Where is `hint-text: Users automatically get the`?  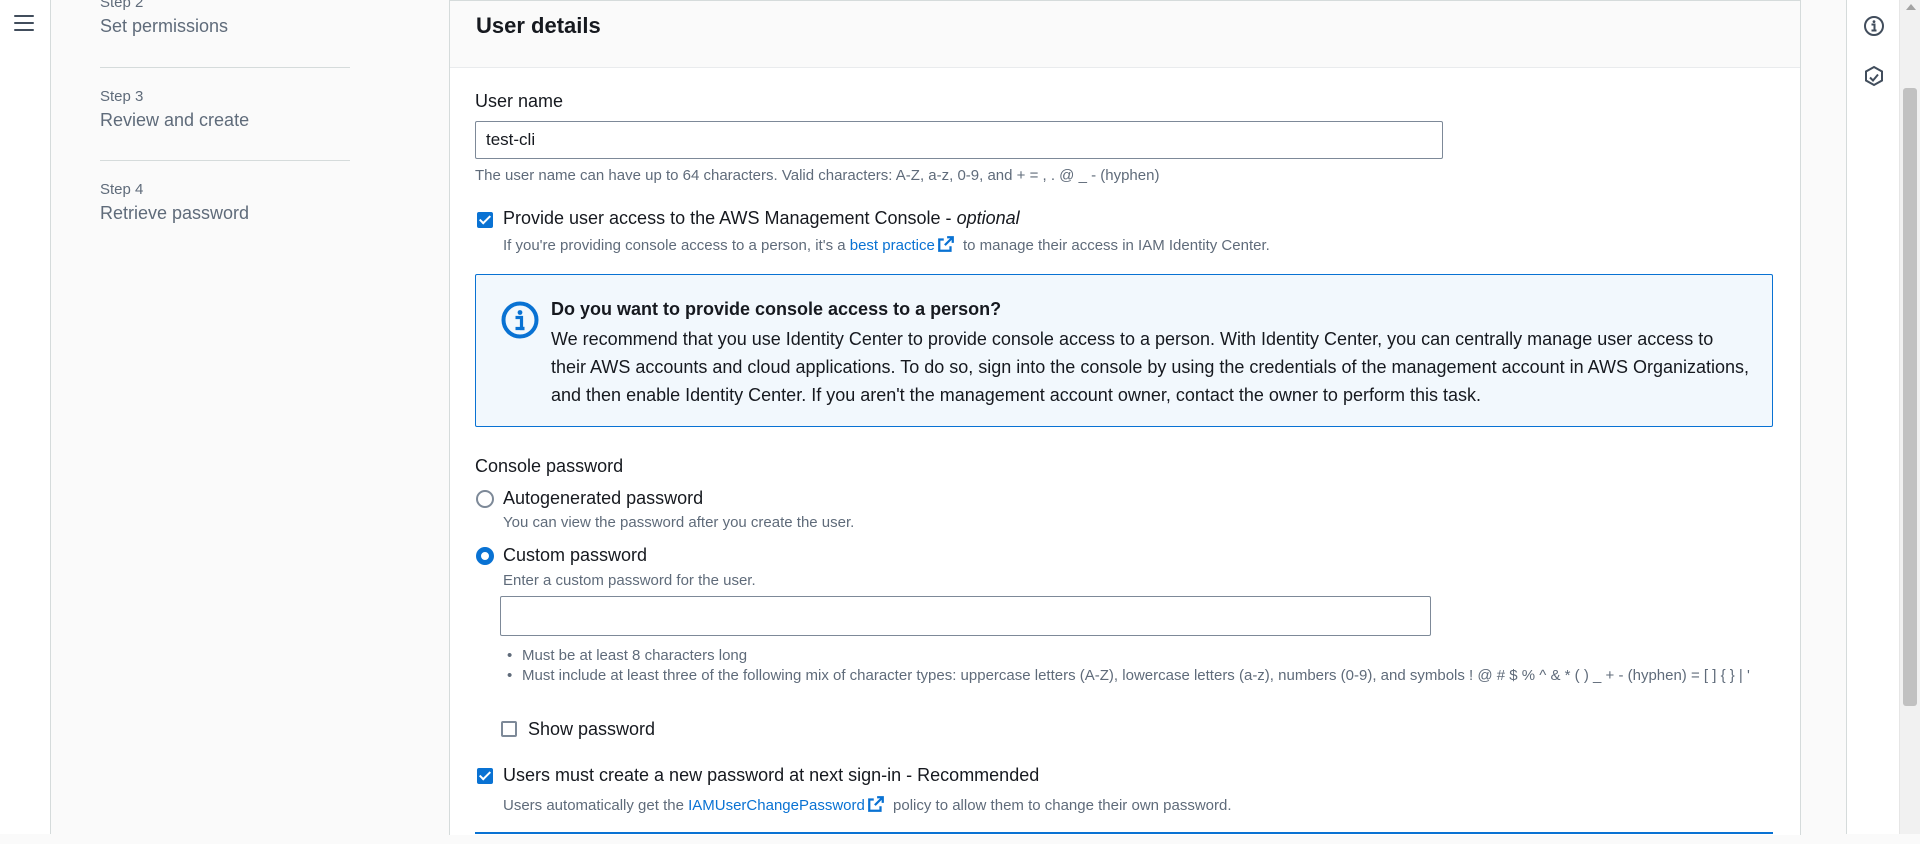
hint-text: Users automatically get the is located at coordinates (596, 805).